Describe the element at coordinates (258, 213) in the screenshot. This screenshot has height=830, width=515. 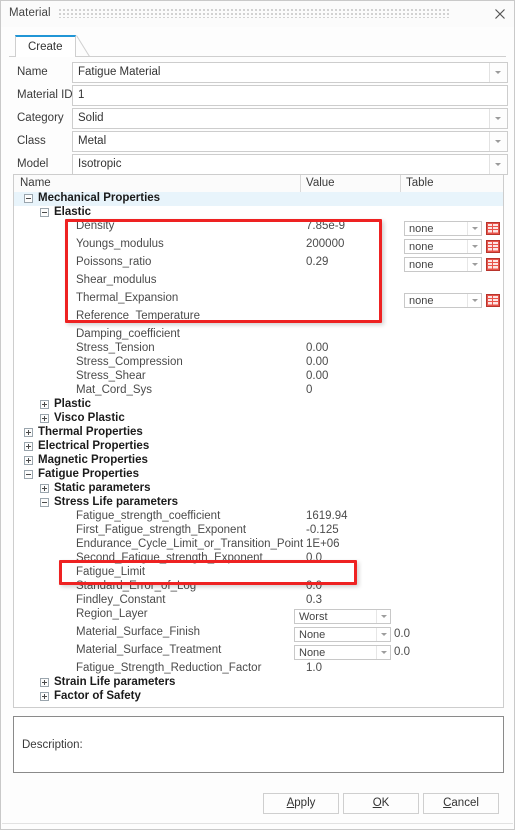
I see `tree-row: Elastic` at that location.